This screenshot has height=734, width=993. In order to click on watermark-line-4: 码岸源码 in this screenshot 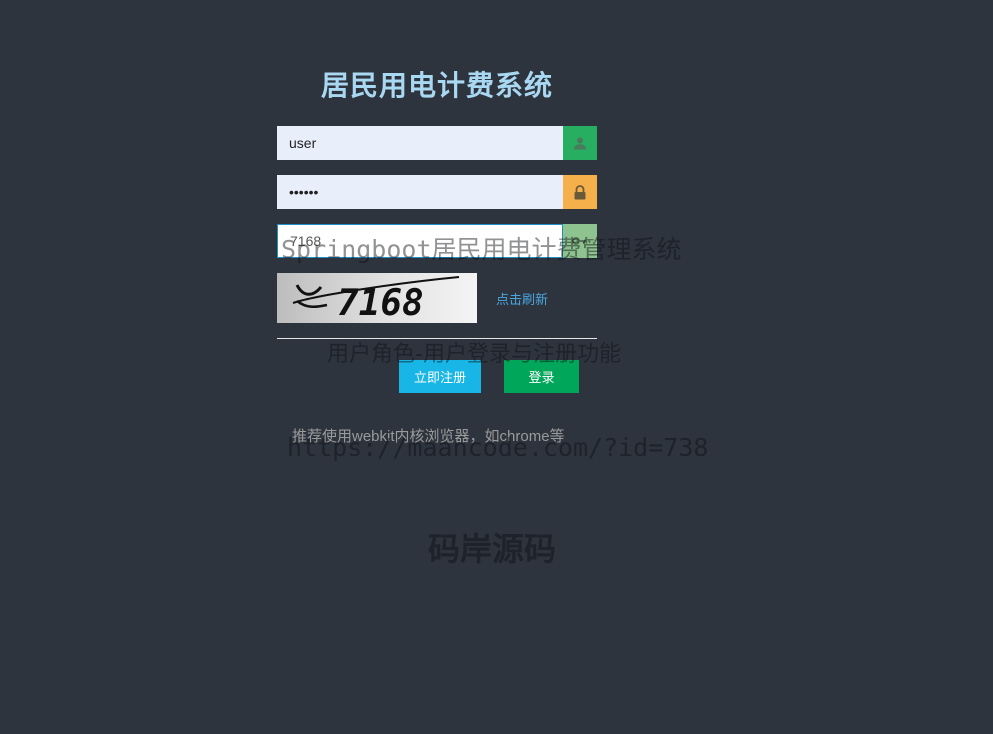, I will do `click(492, 549)`.